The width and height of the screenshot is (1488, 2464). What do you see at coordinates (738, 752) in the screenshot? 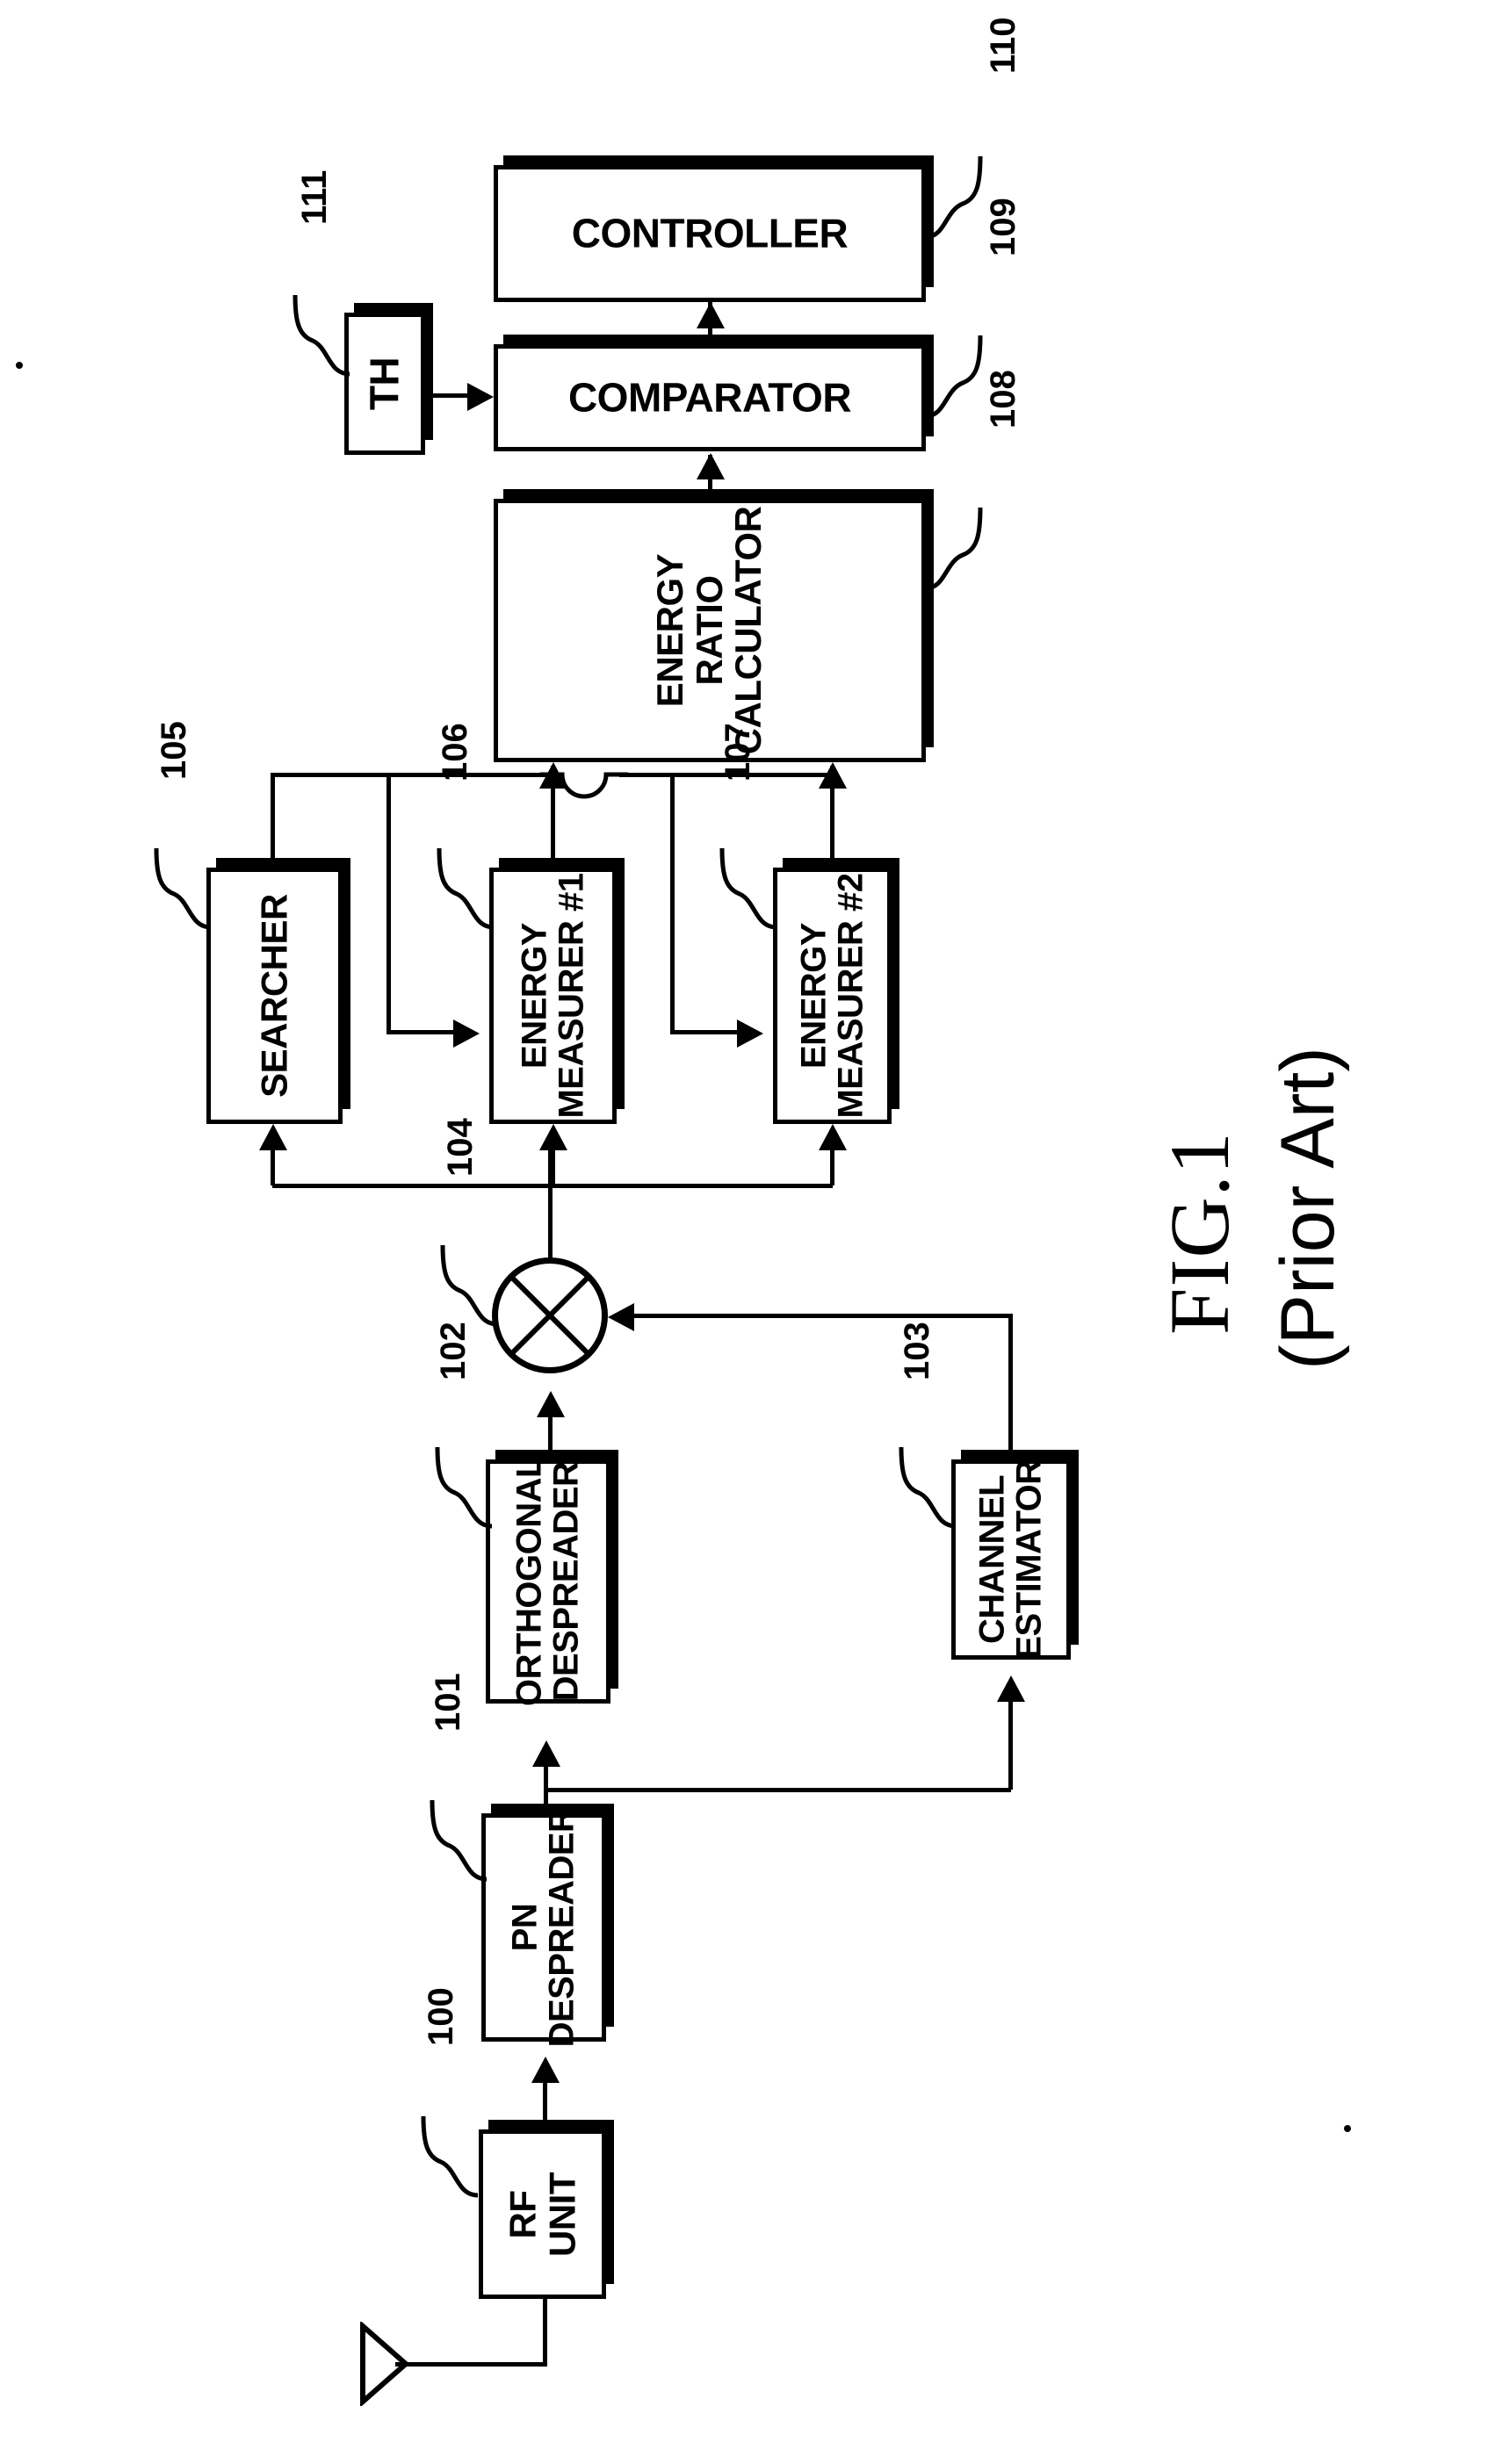
I see `ref-numeral-107: 107` at bounding box center [738, 752].